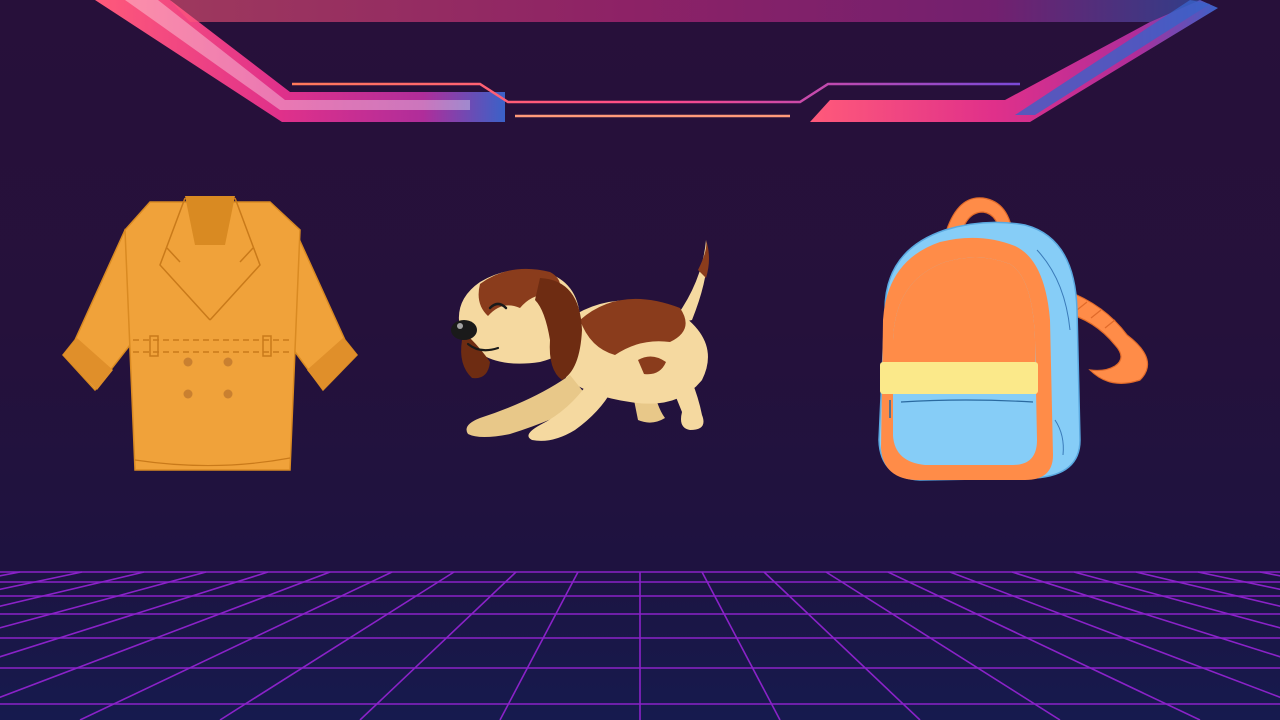  Describe the element at coordinates (580, 340) in the screenshot. I see `dog-icon` at that location.